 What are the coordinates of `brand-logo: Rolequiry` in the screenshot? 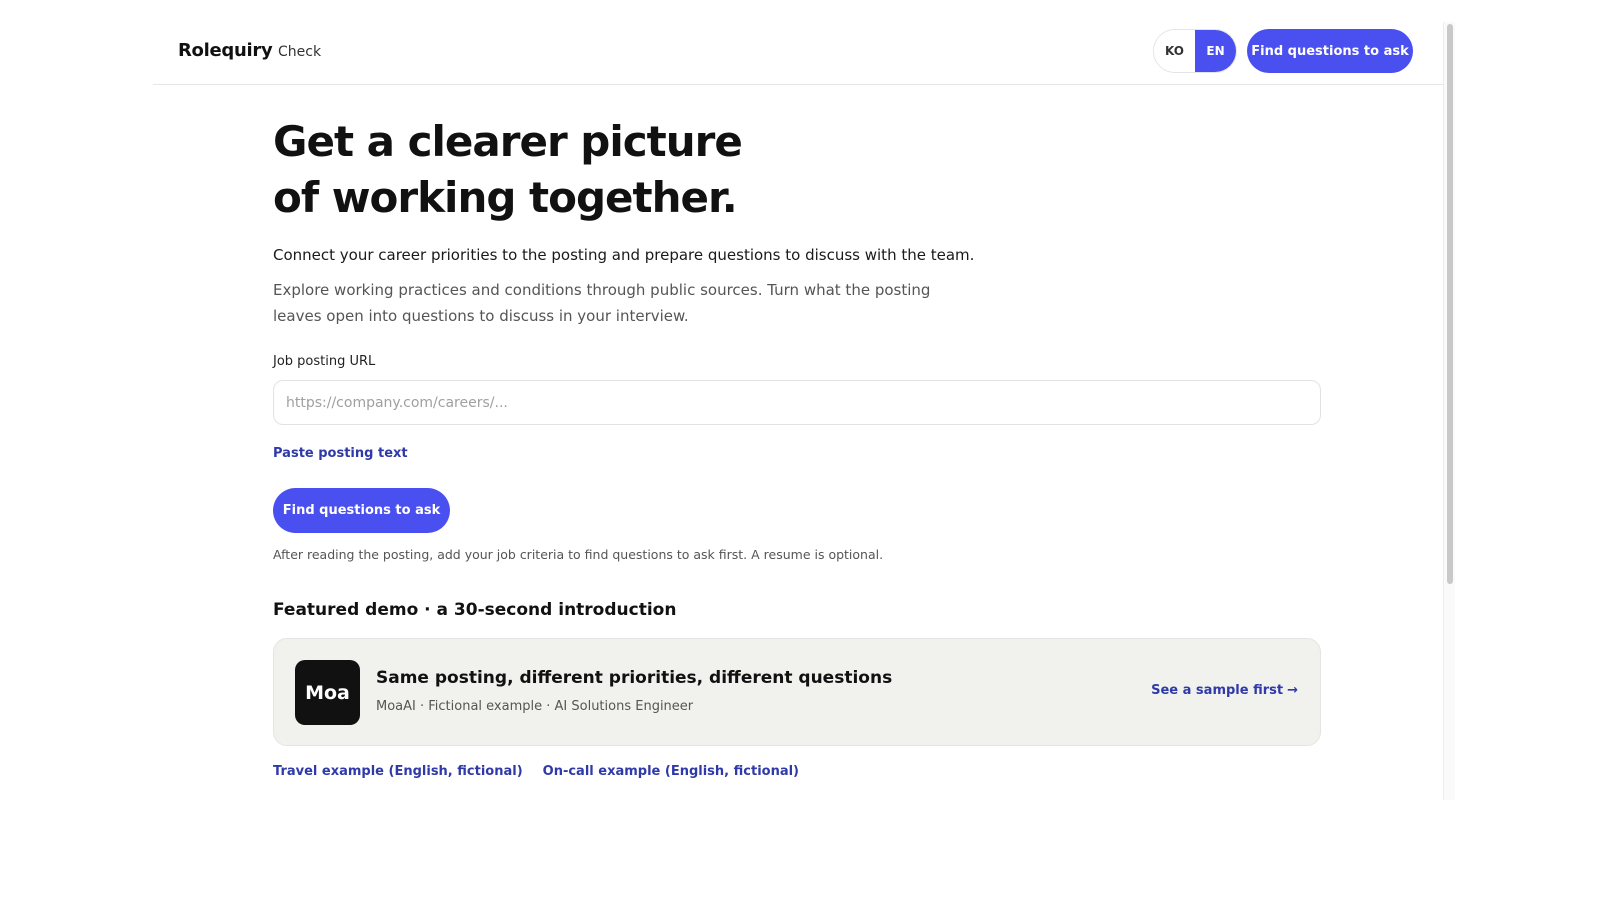 It's located at (225, 50).